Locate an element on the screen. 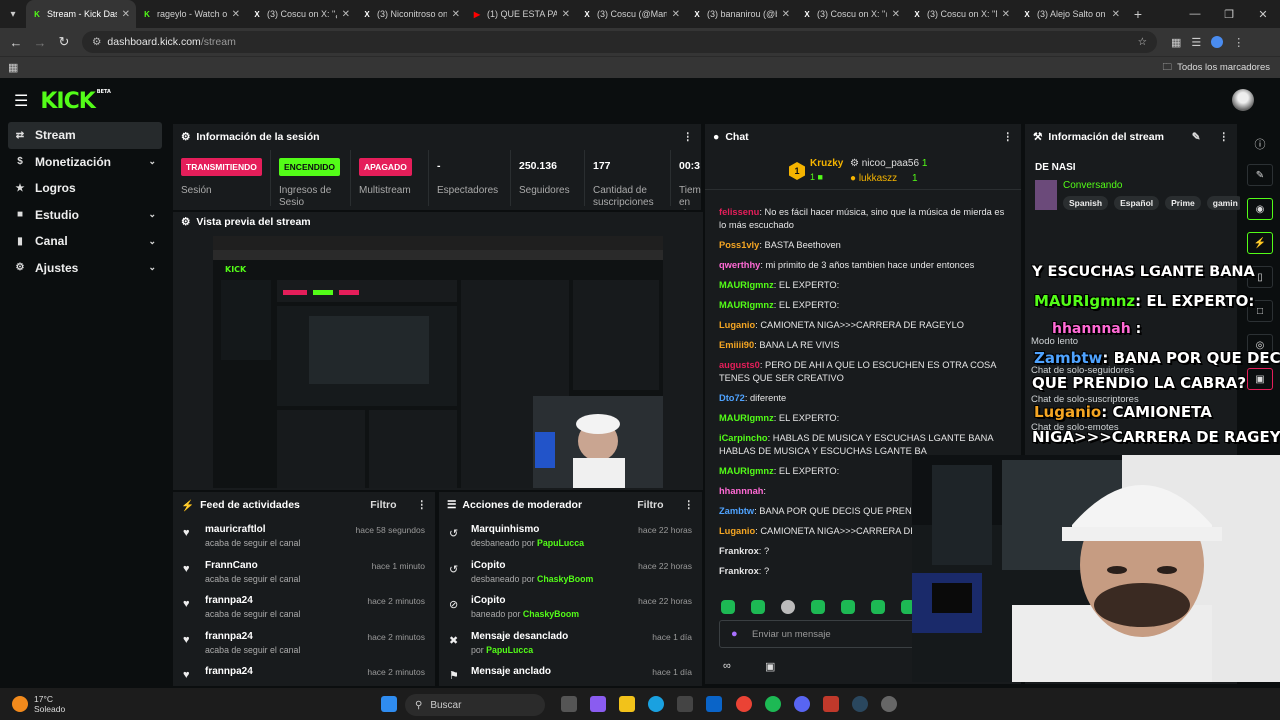 The image size is (1280, 720). edit-icon: ✎ is located at coordinates (1196, 137).